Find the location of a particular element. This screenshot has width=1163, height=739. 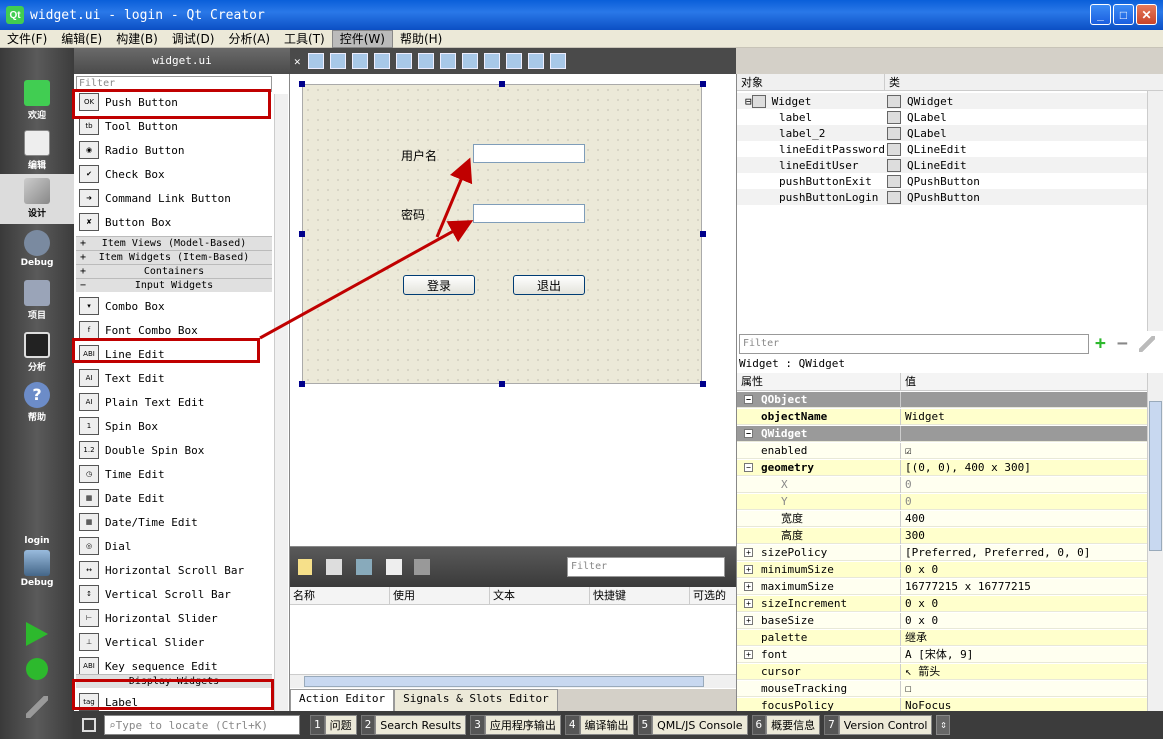

object-row-label-2: label_2 QLabel is located at coordinates (942, 133).